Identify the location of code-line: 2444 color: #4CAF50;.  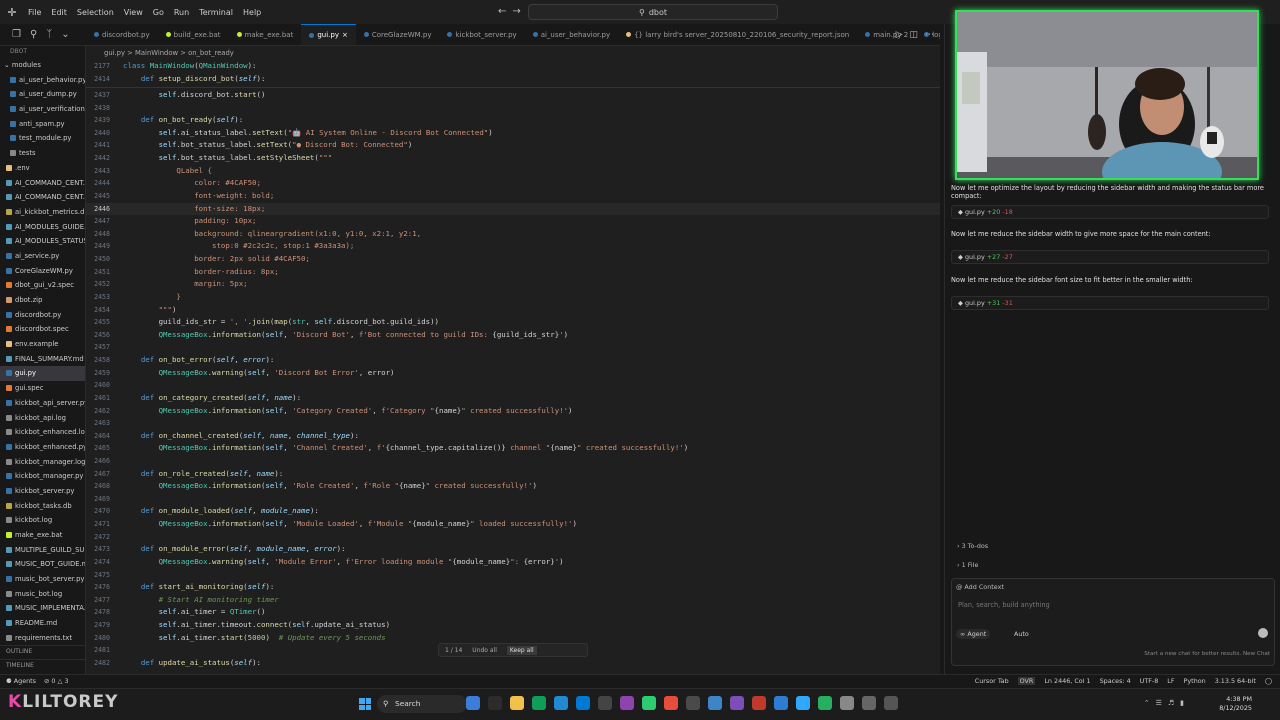
(513, 183).